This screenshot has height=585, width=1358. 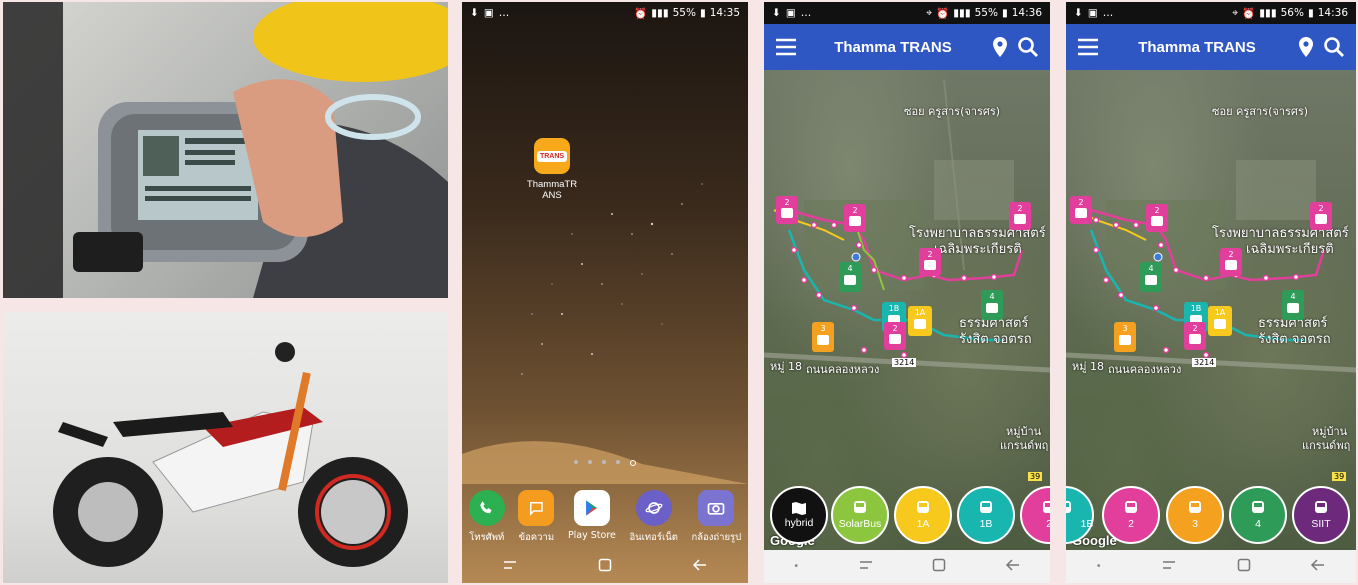 I want to click on nav-bar: •, so click(x=907, y=566).